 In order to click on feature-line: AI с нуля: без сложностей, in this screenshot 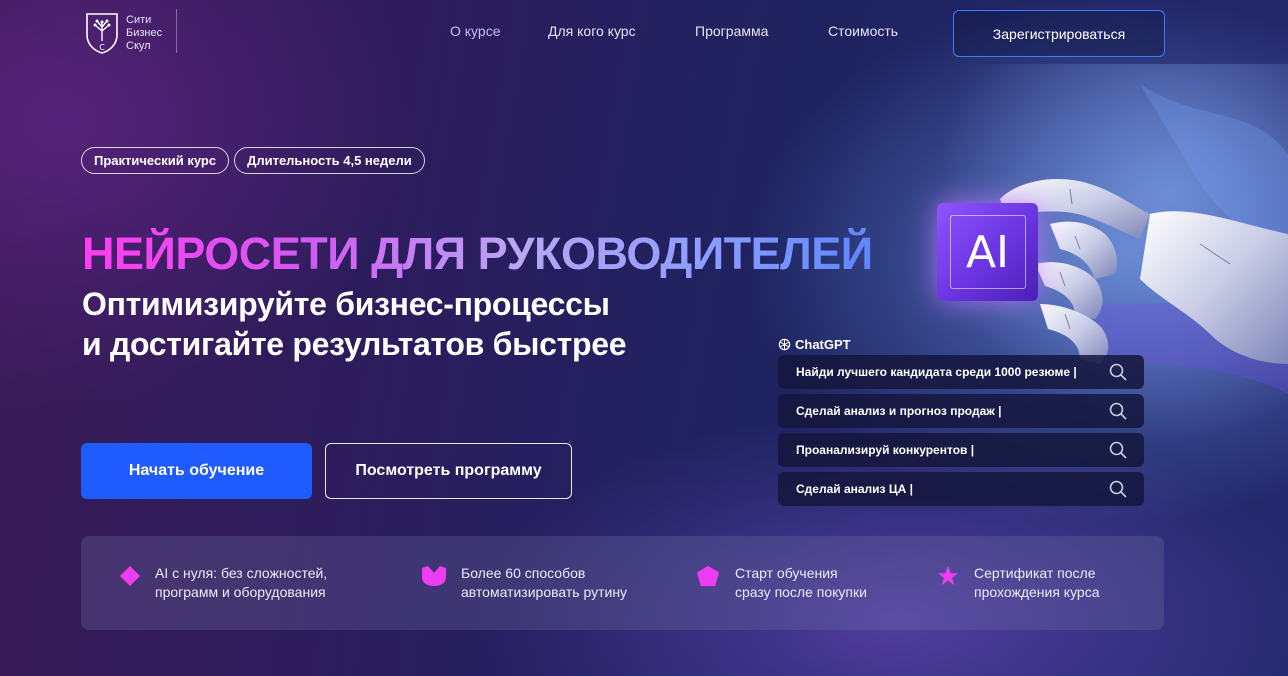, I will do `click(241, 573)`.